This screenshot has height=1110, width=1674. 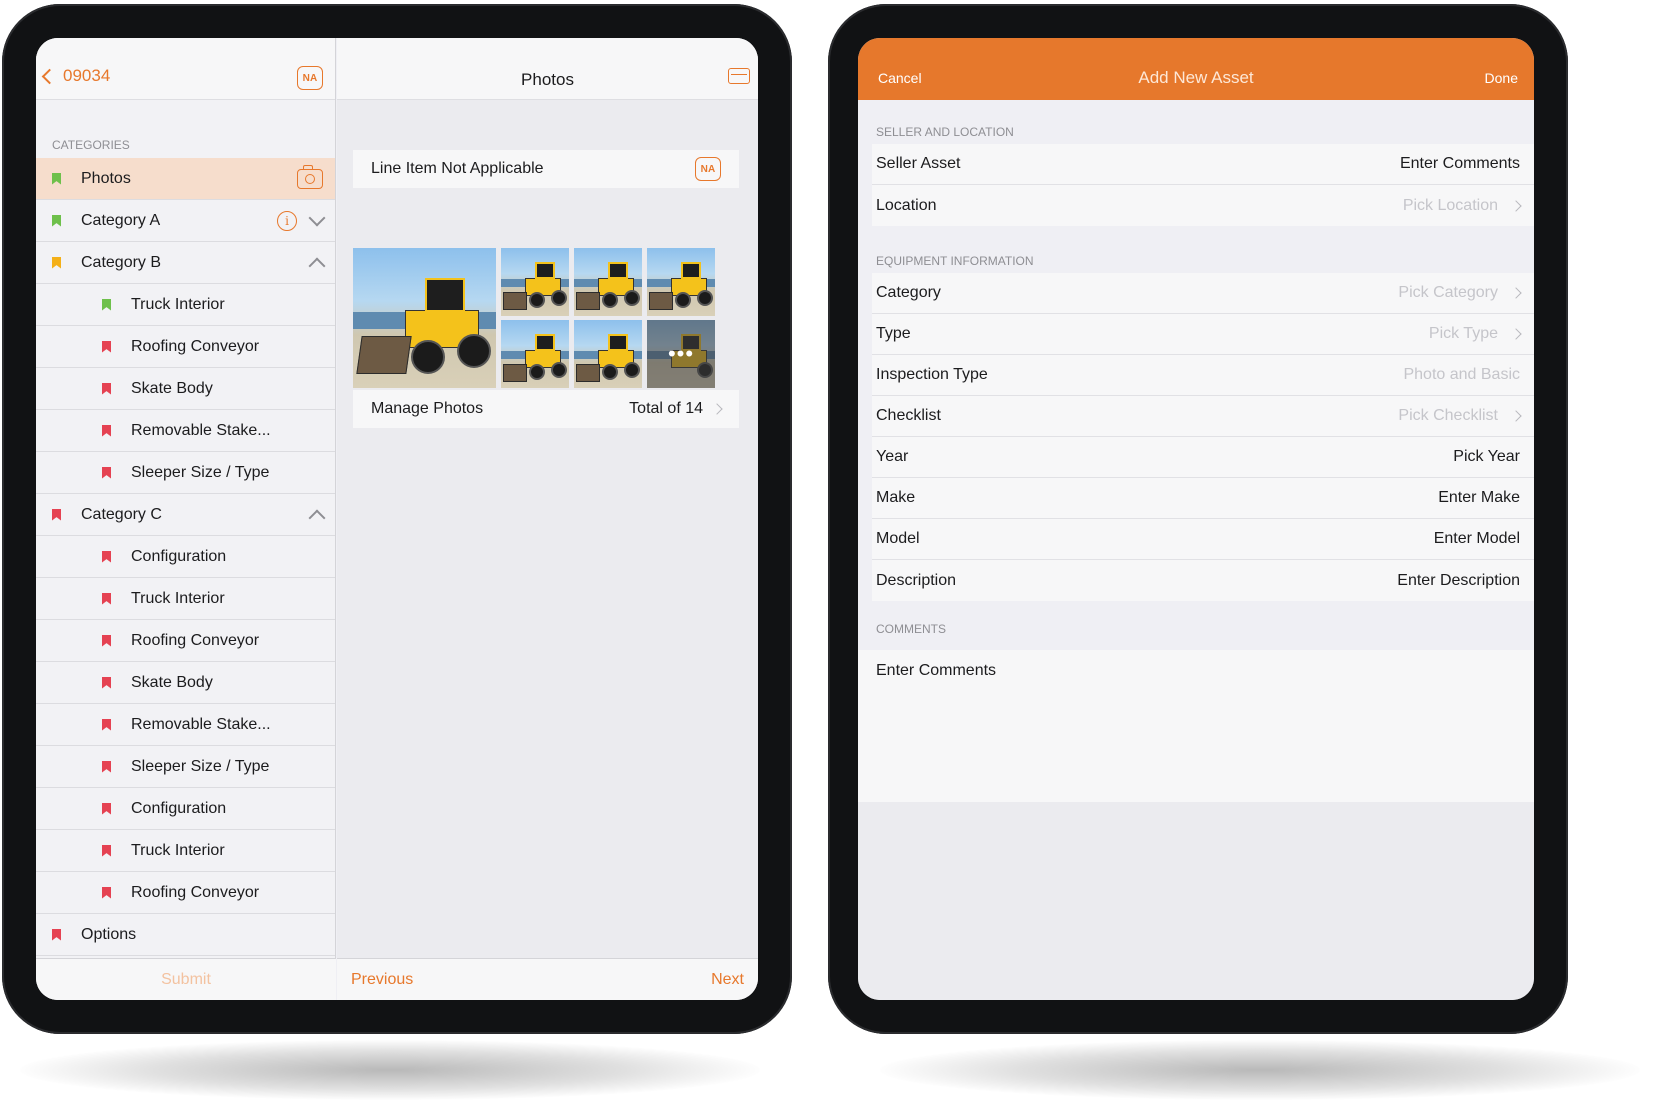 I want to click on category-item: Category A i, so click(x=185, y=221).